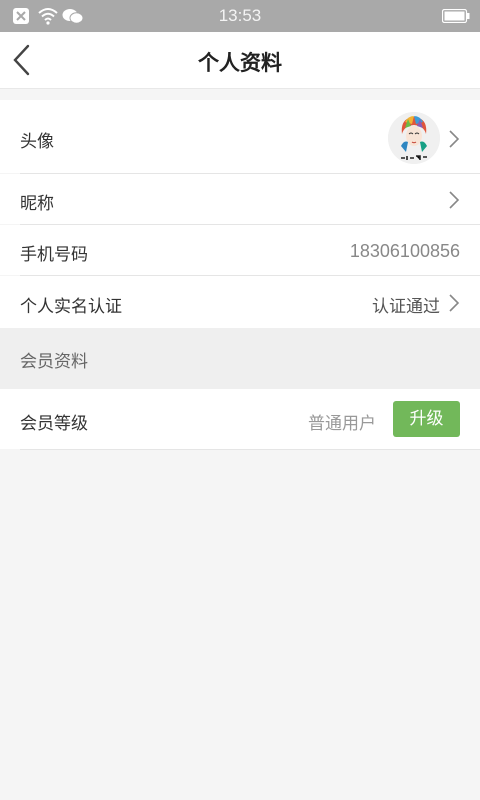 This screenshot has width=480, height=800. What do you see at coordinates (426, 419) in the screenshot?
I see `upgrade-button: 升级` at bounding box center [426, 419].